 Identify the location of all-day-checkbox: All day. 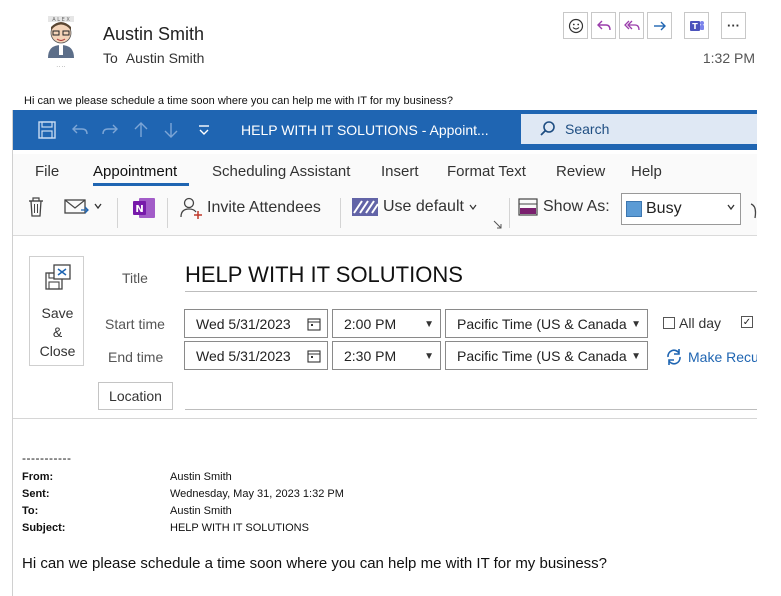
(692, 323).